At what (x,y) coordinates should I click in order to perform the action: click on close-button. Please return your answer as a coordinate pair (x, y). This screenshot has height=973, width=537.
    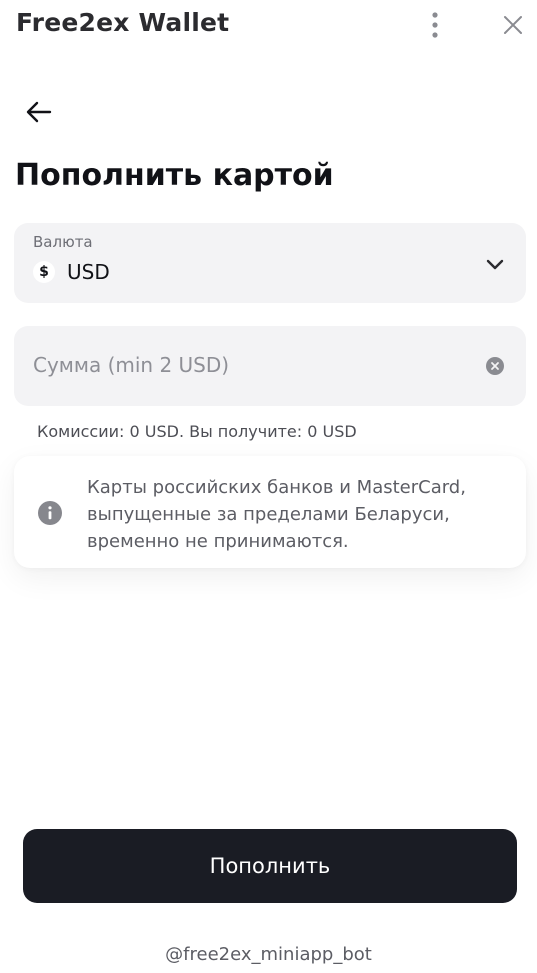
    Looking at the image, I should click on (513, 25).